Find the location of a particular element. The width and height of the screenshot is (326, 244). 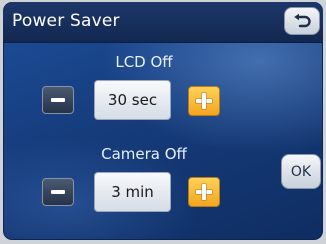

camera-off-decrease-button is located at coordinates (58, 192).